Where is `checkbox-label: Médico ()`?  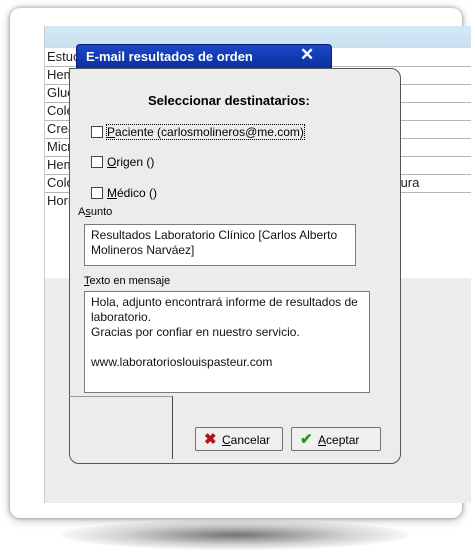
checkbox-label: Médico () is located at coordinates (132, 193).